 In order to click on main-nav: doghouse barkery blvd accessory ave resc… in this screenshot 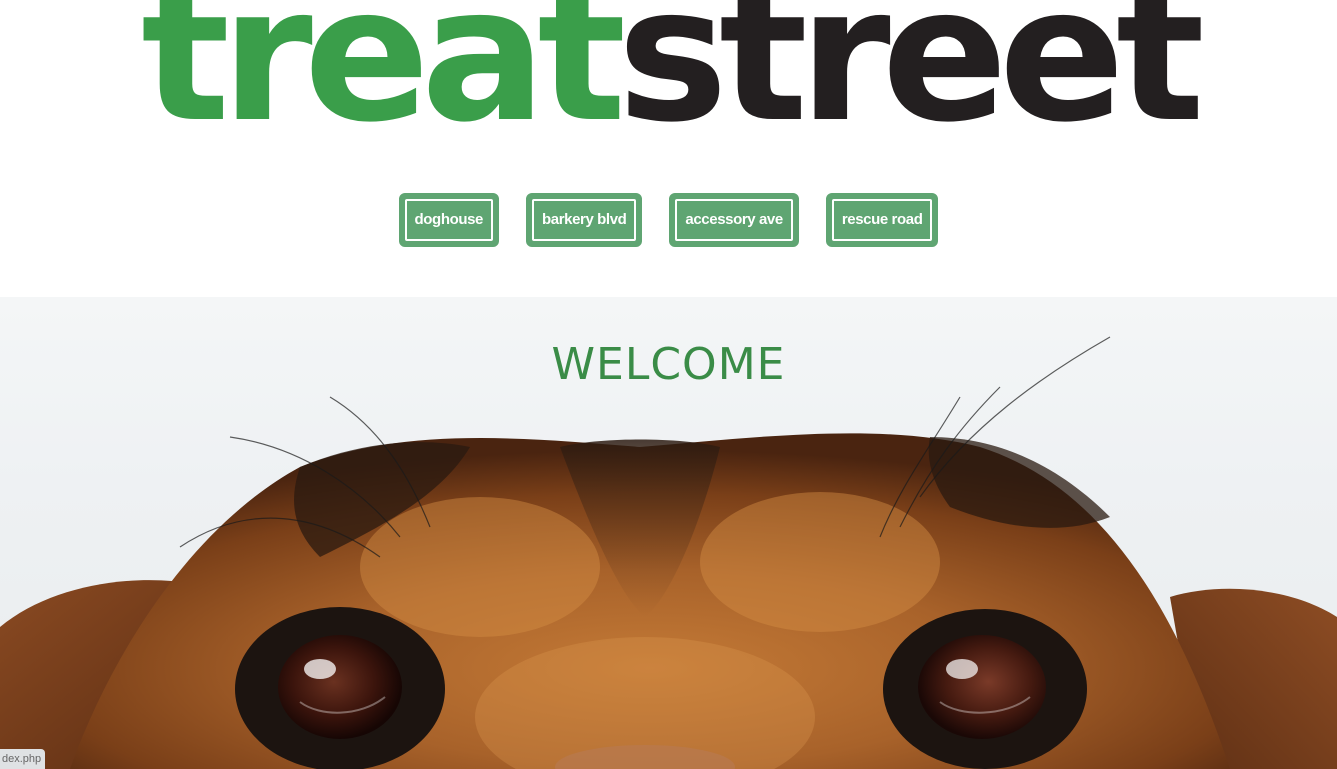, I will do `click(668, 220)`.